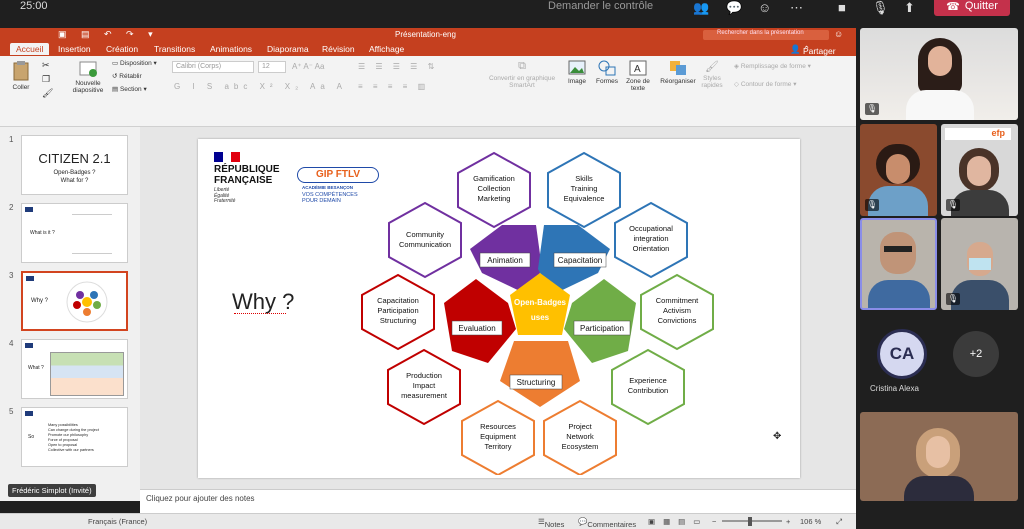  What do you see at coordinates (551, 523) in the screenshot?
I see `notes-toggle: ☰ Notes` at bounding box center [551, 523].